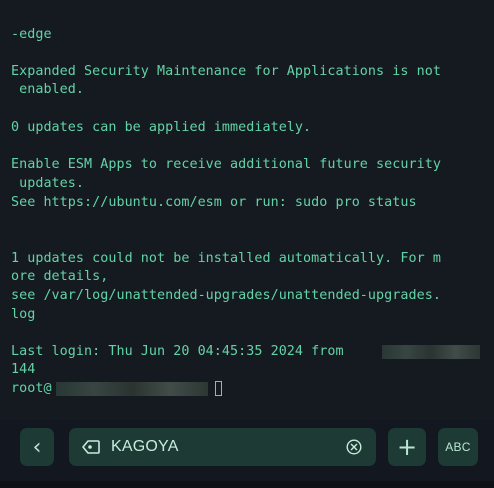  Describe the element at coordinates (31, 34) in the screenshot. I see `terminal-line: -edge` at that location.